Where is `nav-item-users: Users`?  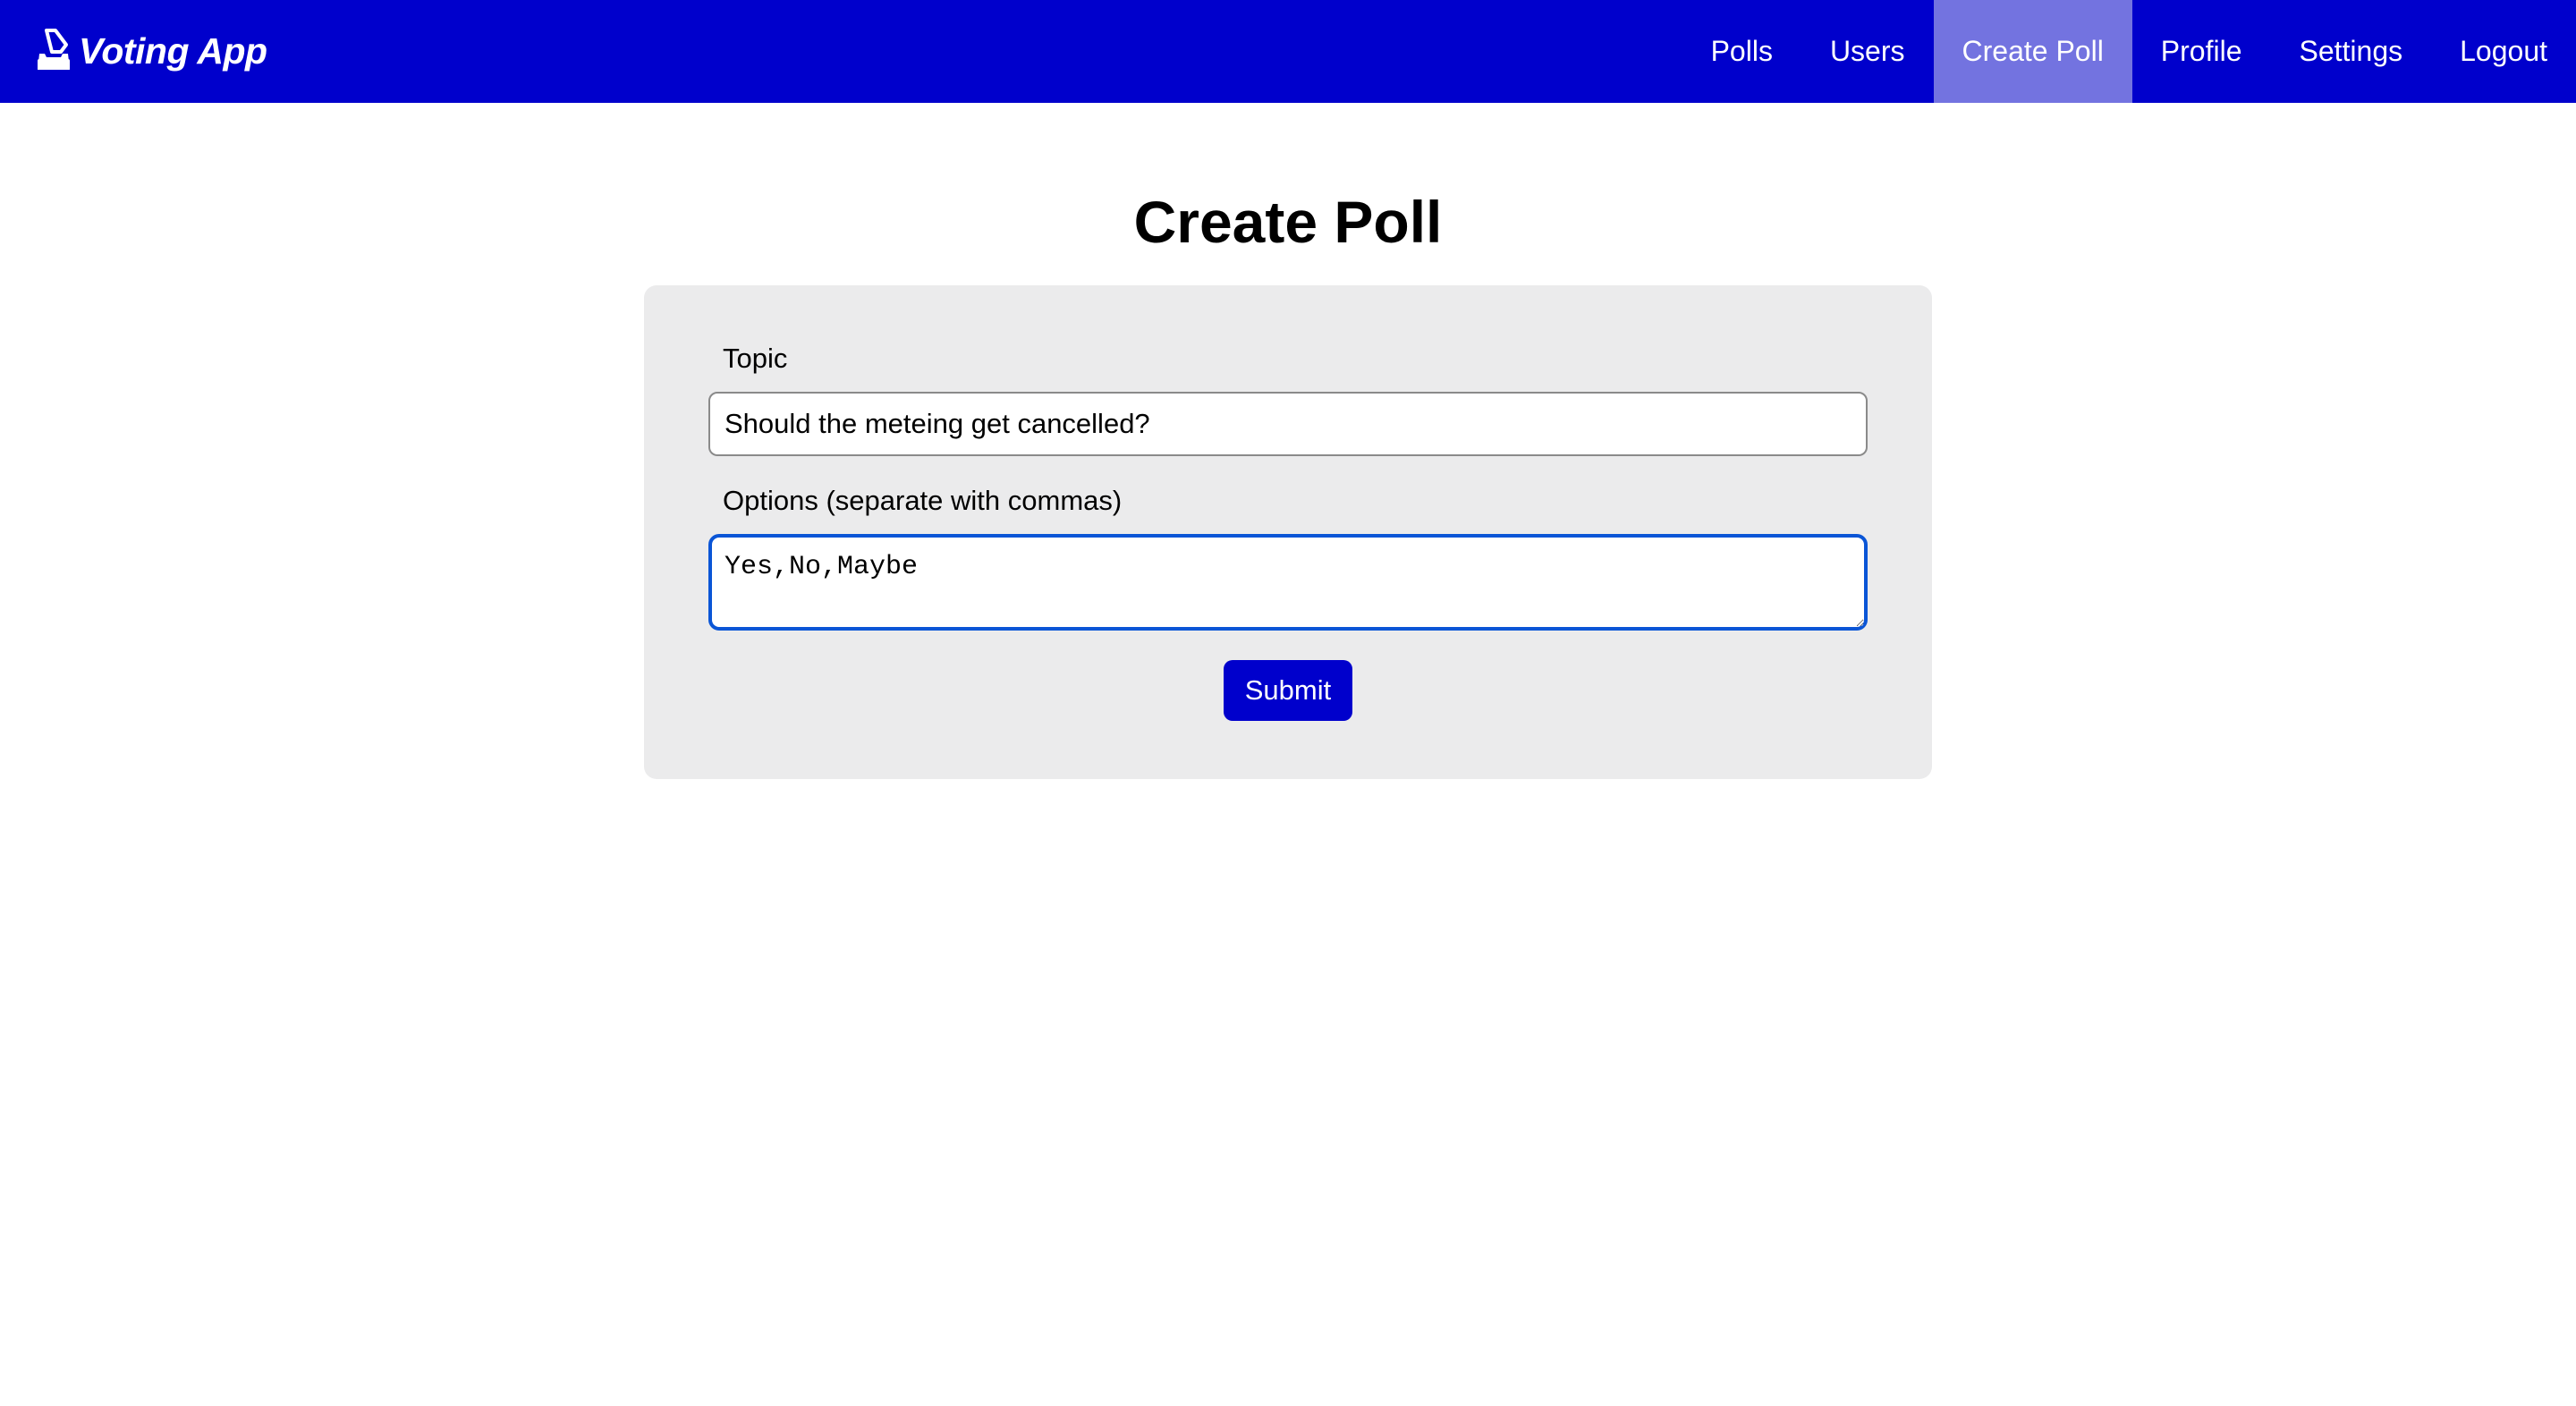 nav-item-users: Users is located at coordinates (1867, 52).